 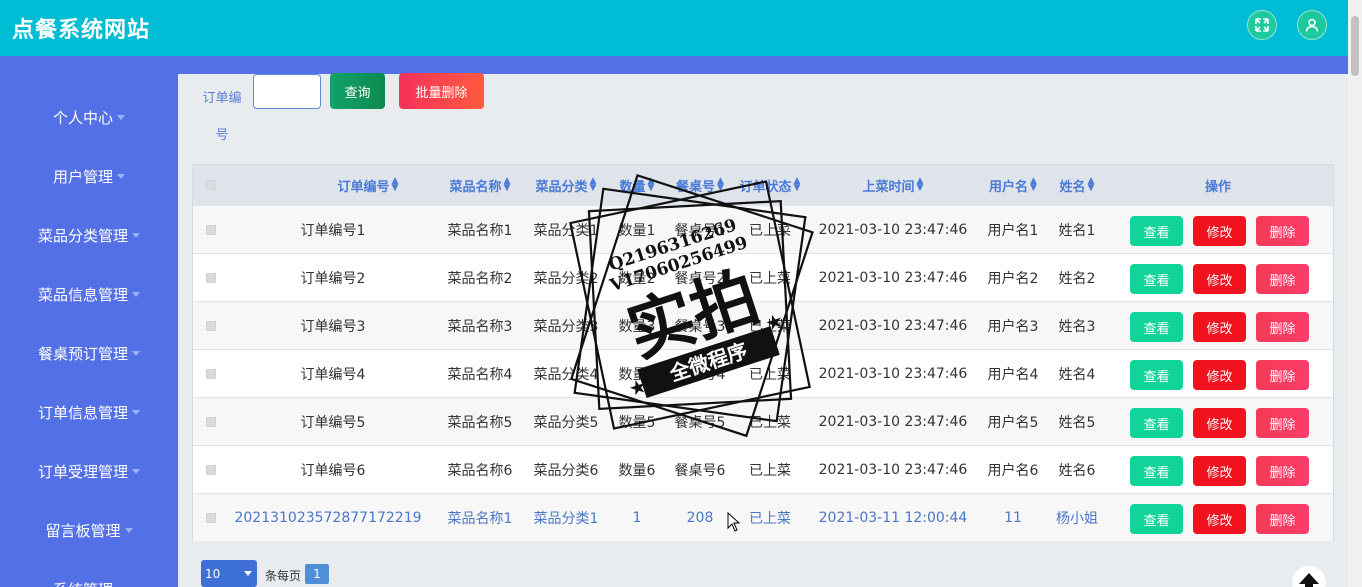 What do you see at coordinates (480, 278) in the screenshot?
I see `cell-dish-name: 菜品名称2` at bounding box center [480, 278].